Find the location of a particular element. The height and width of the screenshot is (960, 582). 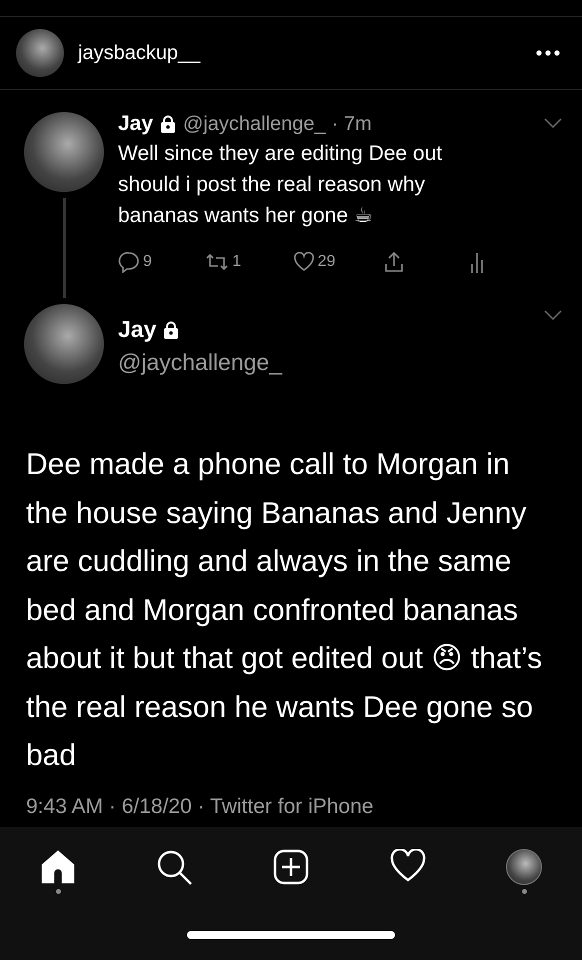

profile-avatar is located at coordinates (524, 866).